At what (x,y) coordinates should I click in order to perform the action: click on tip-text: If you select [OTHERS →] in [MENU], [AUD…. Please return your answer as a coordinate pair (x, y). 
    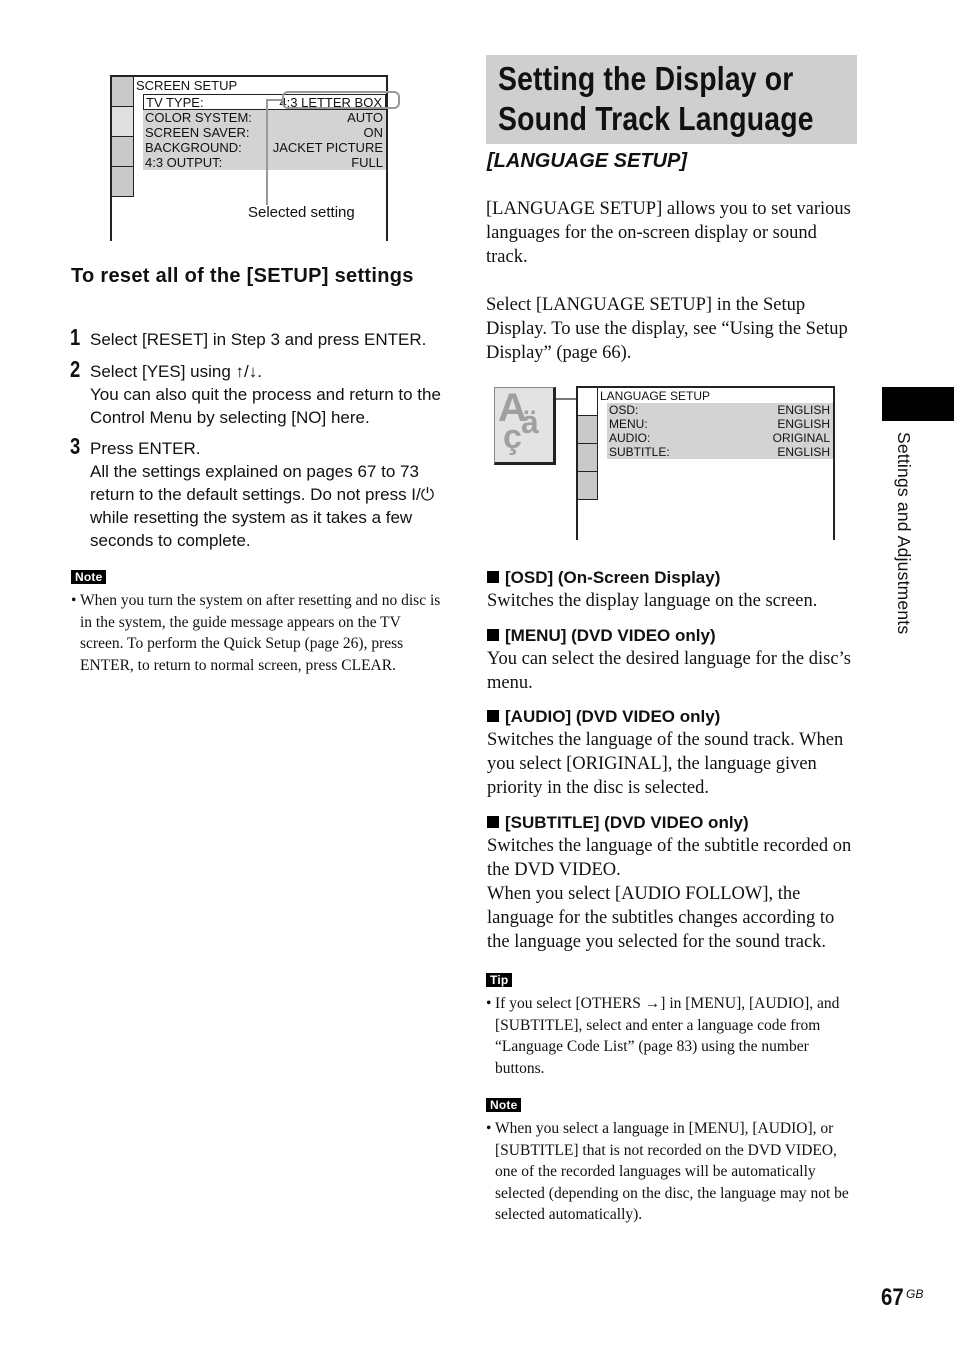
    Looking at the image, I should click on (667, 1036).